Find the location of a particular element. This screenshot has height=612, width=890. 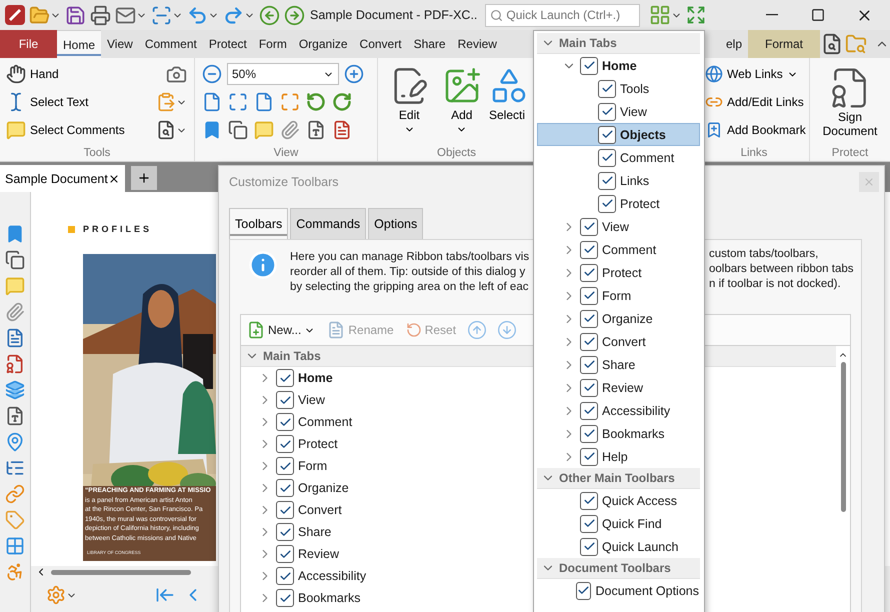

tree-row: Organize is located at coordinates (618, 318).